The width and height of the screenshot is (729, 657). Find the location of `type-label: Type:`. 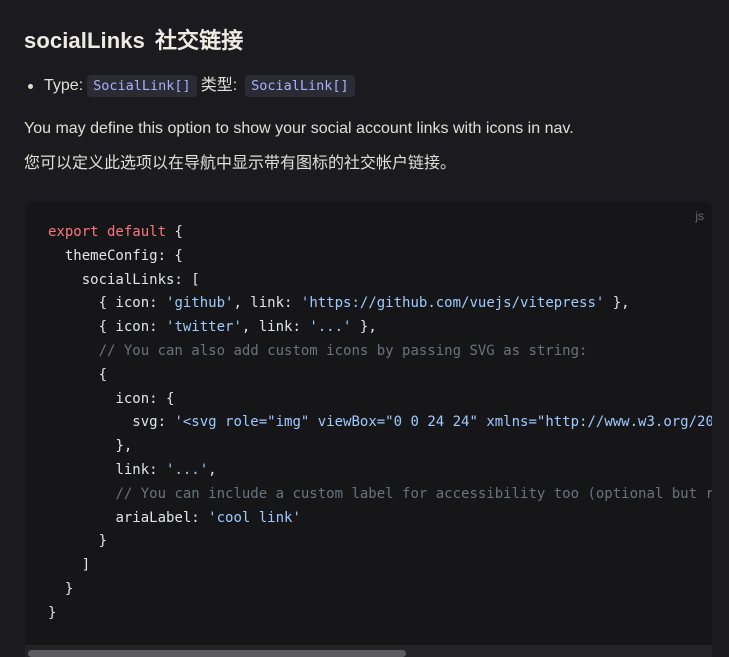

type-label: Type: is located at coordinates (64, 85).